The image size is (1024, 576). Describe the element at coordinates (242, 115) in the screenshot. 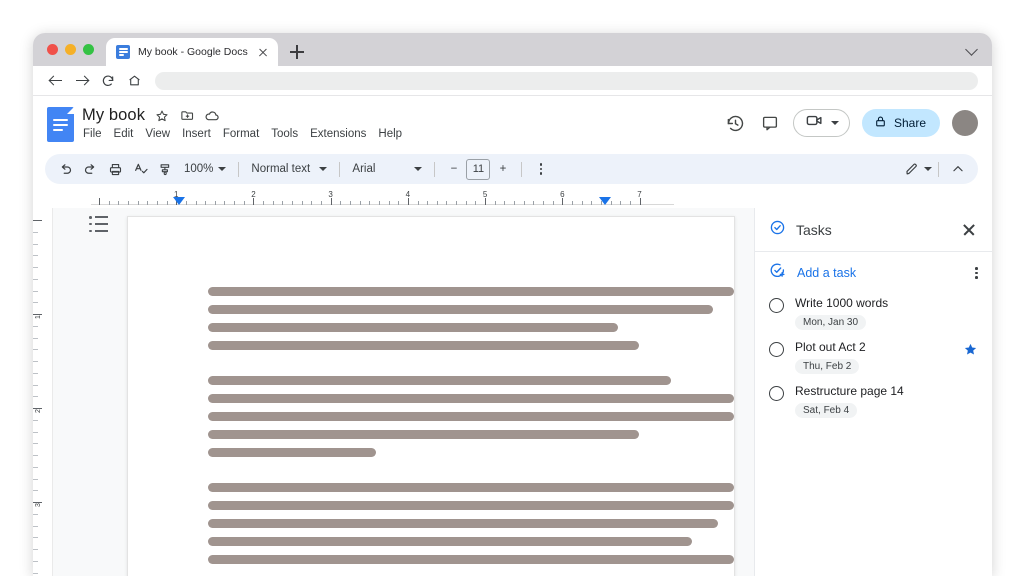

I see `docs-title-row: My book` at that location.